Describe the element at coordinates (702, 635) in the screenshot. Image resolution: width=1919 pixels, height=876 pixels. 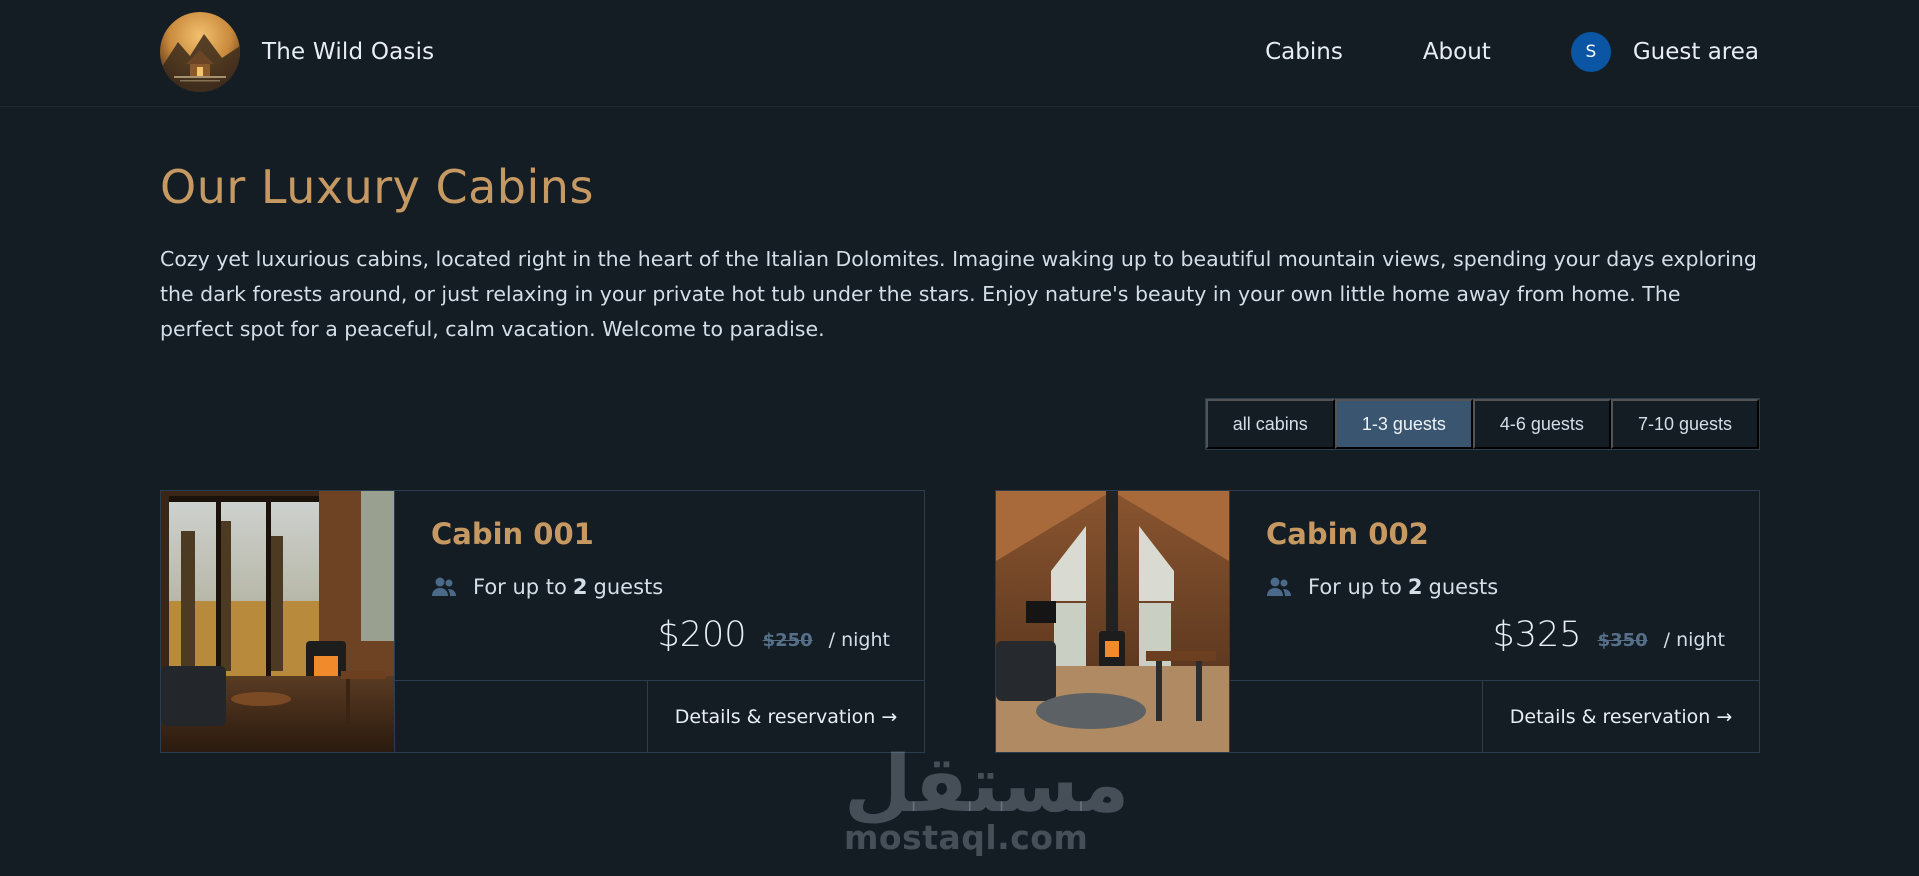
I see `price: $200` at that location.